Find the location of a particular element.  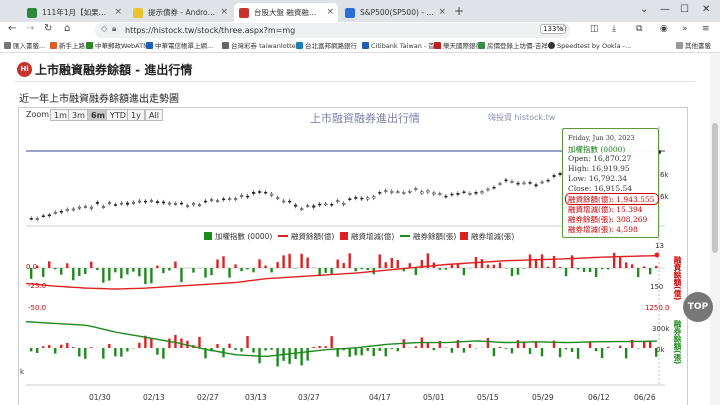

legend-short-balance: 融券餘額(張) is located at coordinates (428, 236).